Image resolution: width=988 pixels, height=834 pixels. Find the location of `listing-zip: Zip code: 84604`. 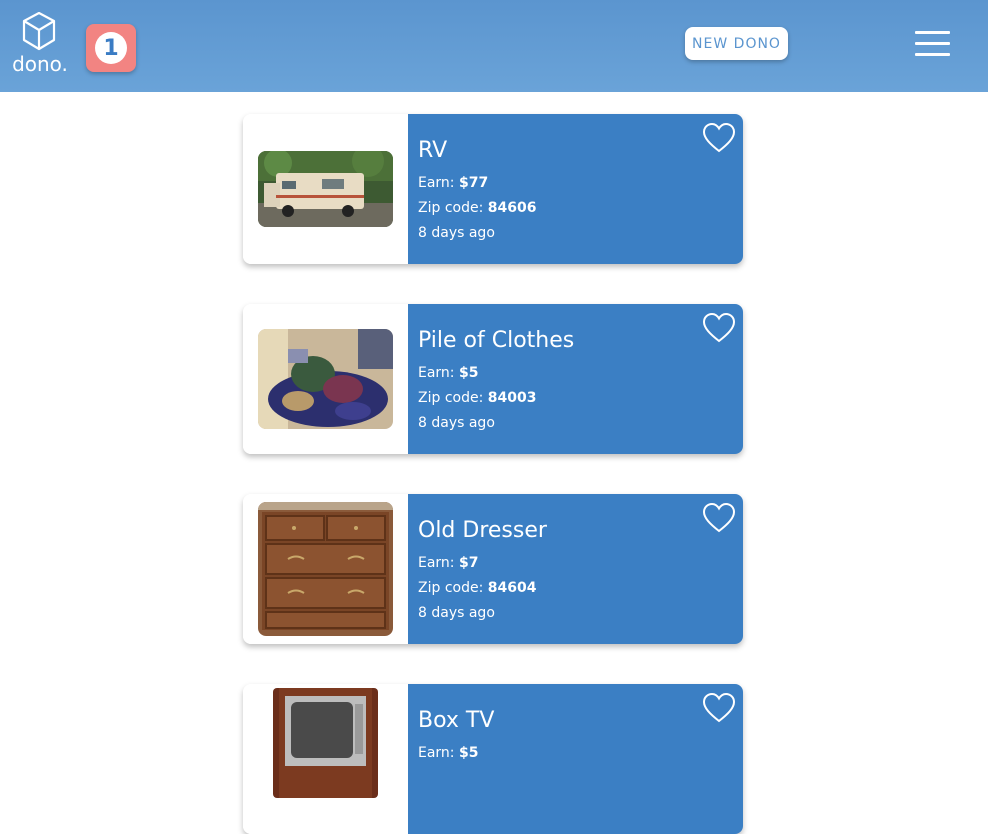

listing-zip: Zip code: 84604 is located at coordinates (477, 588).